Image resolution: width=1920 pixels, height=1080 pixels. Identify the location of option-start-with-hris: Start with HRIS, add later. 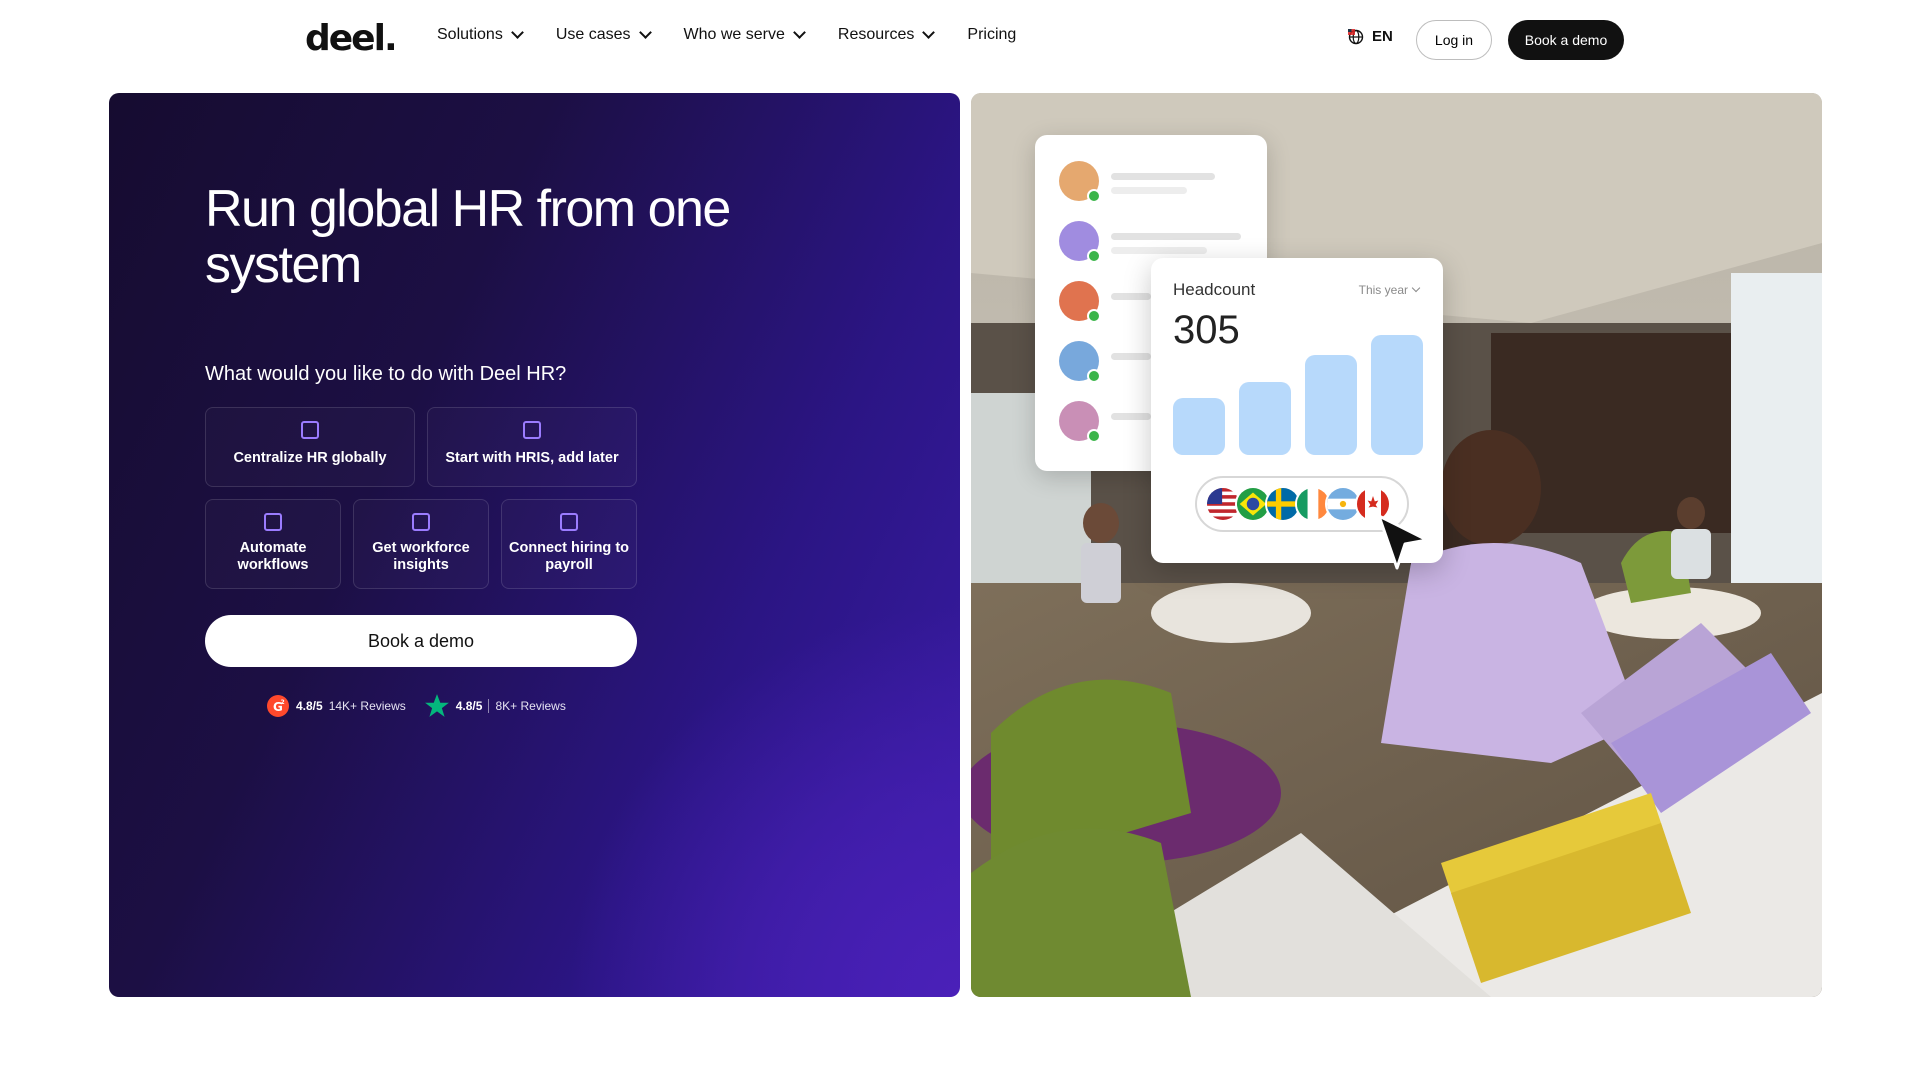
(532, 447).